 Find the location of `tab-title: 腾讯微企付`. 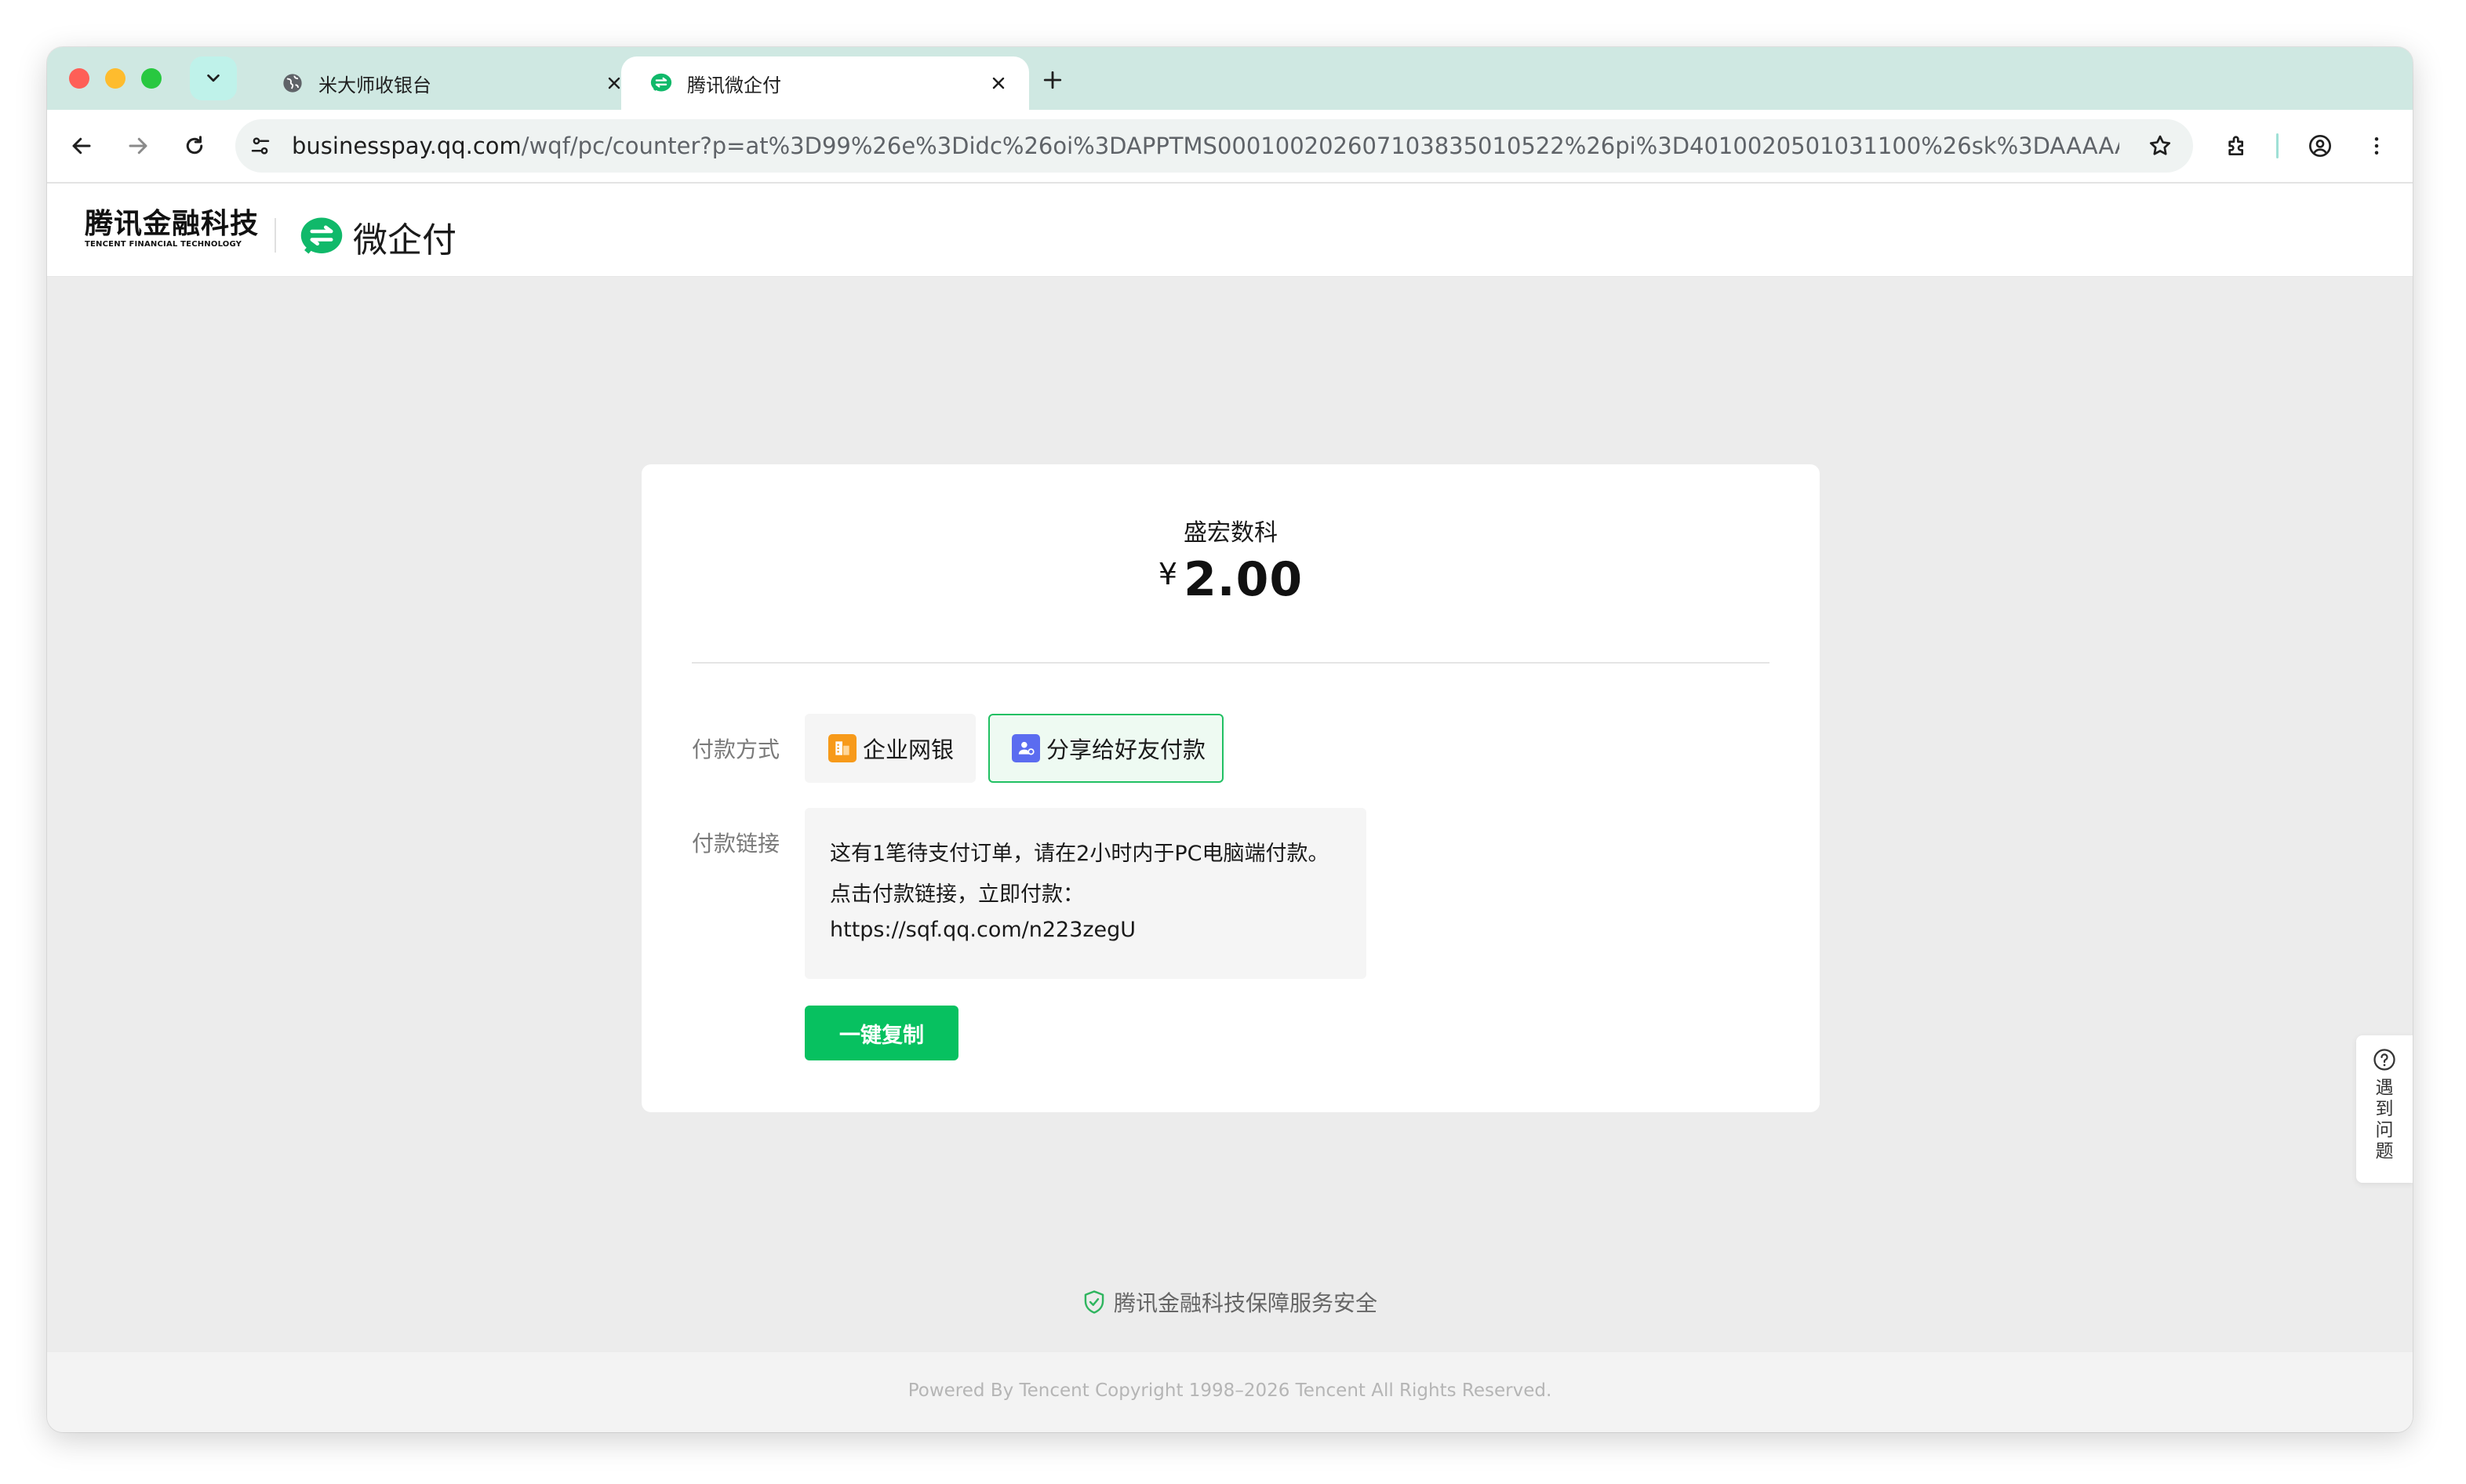

tab-title: 腾讯微企付 is located at coordinates (734, 85).